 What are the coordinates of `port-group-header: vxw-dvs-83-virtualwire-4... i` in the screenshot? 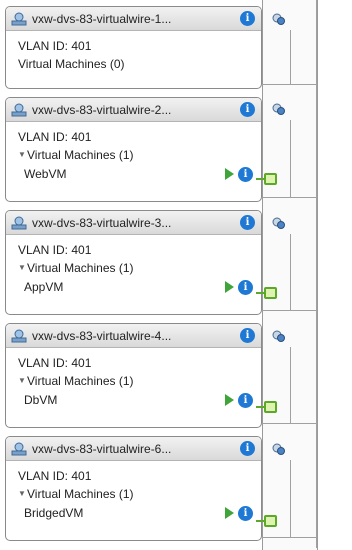 It's located at (133, 336).